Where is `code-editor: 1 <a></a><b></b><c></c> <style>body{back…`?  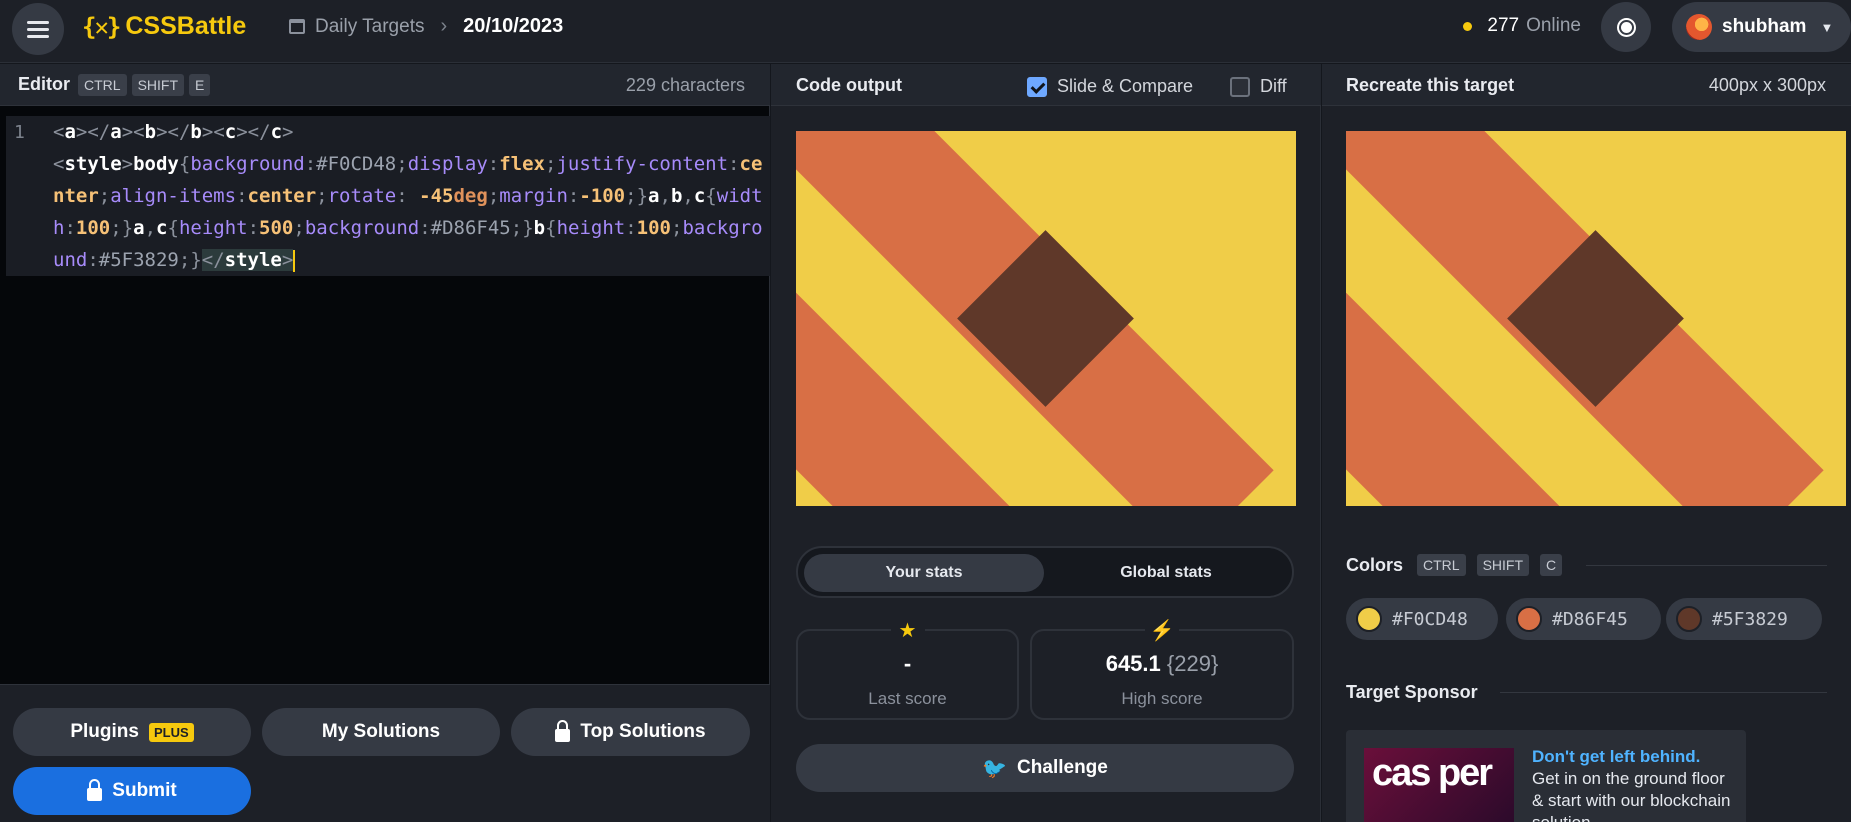
code-editor: 1 <a></a><b></b><c></c> <style>body{back… is located at coordinates (388, 196).